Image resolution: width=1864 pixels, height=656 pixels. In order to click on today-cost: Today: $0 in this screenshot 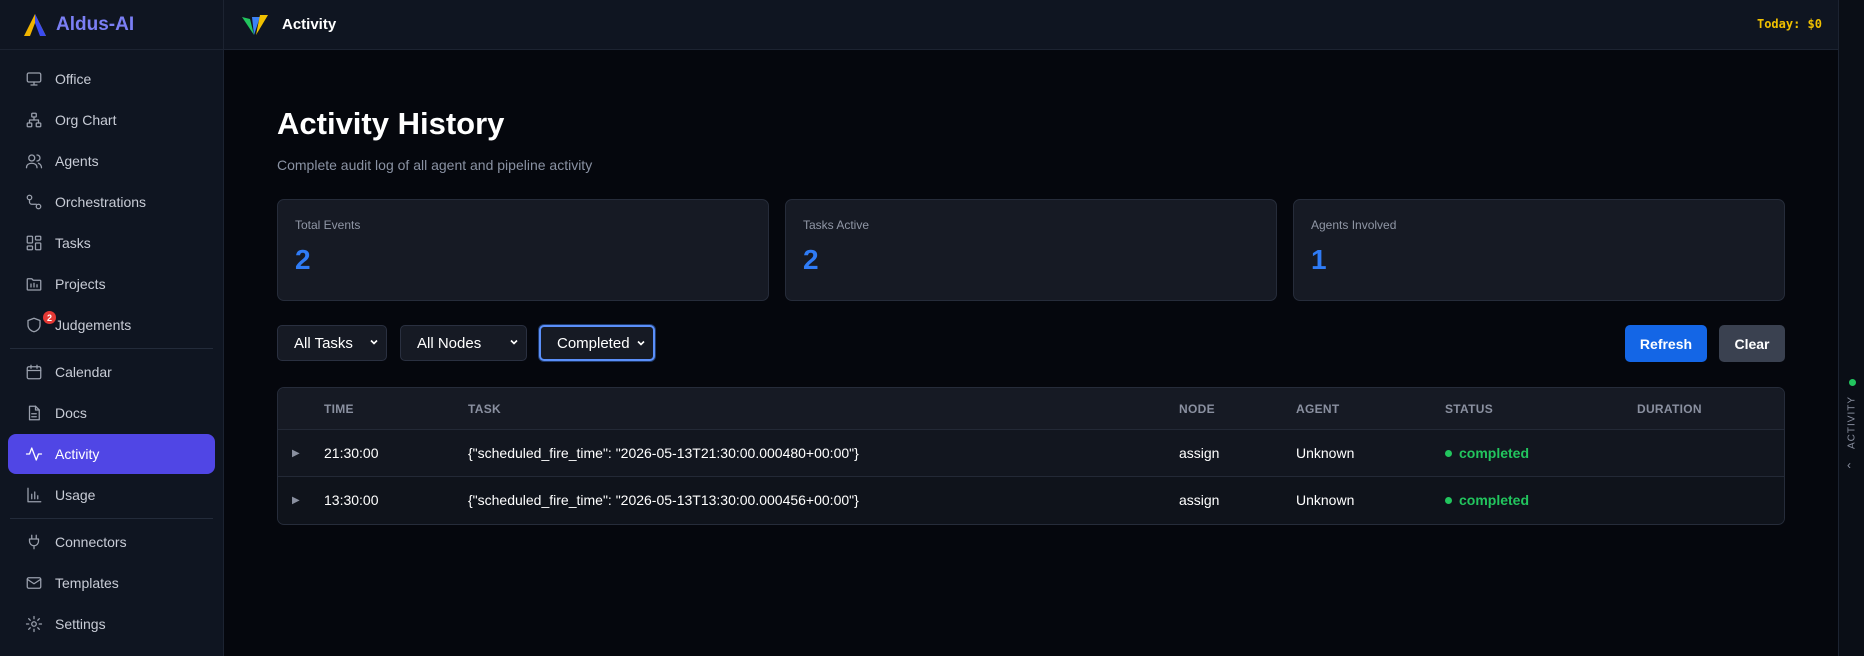, I will do `click(1789, 24)`.